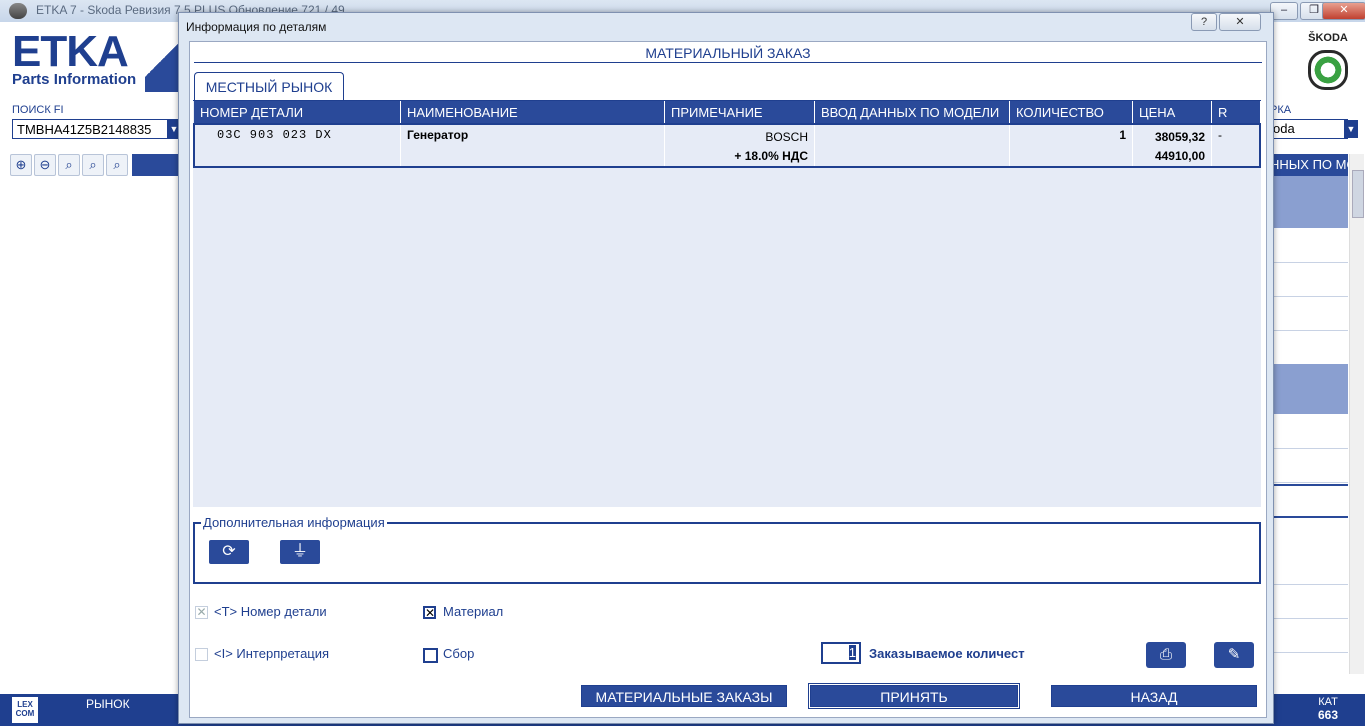 This screenshot has width=1365, height=726. What do you see at coordinates (429, 612) in the screenshot?
I see `material-checkbox: ✕` at bounding box center [429, 612].